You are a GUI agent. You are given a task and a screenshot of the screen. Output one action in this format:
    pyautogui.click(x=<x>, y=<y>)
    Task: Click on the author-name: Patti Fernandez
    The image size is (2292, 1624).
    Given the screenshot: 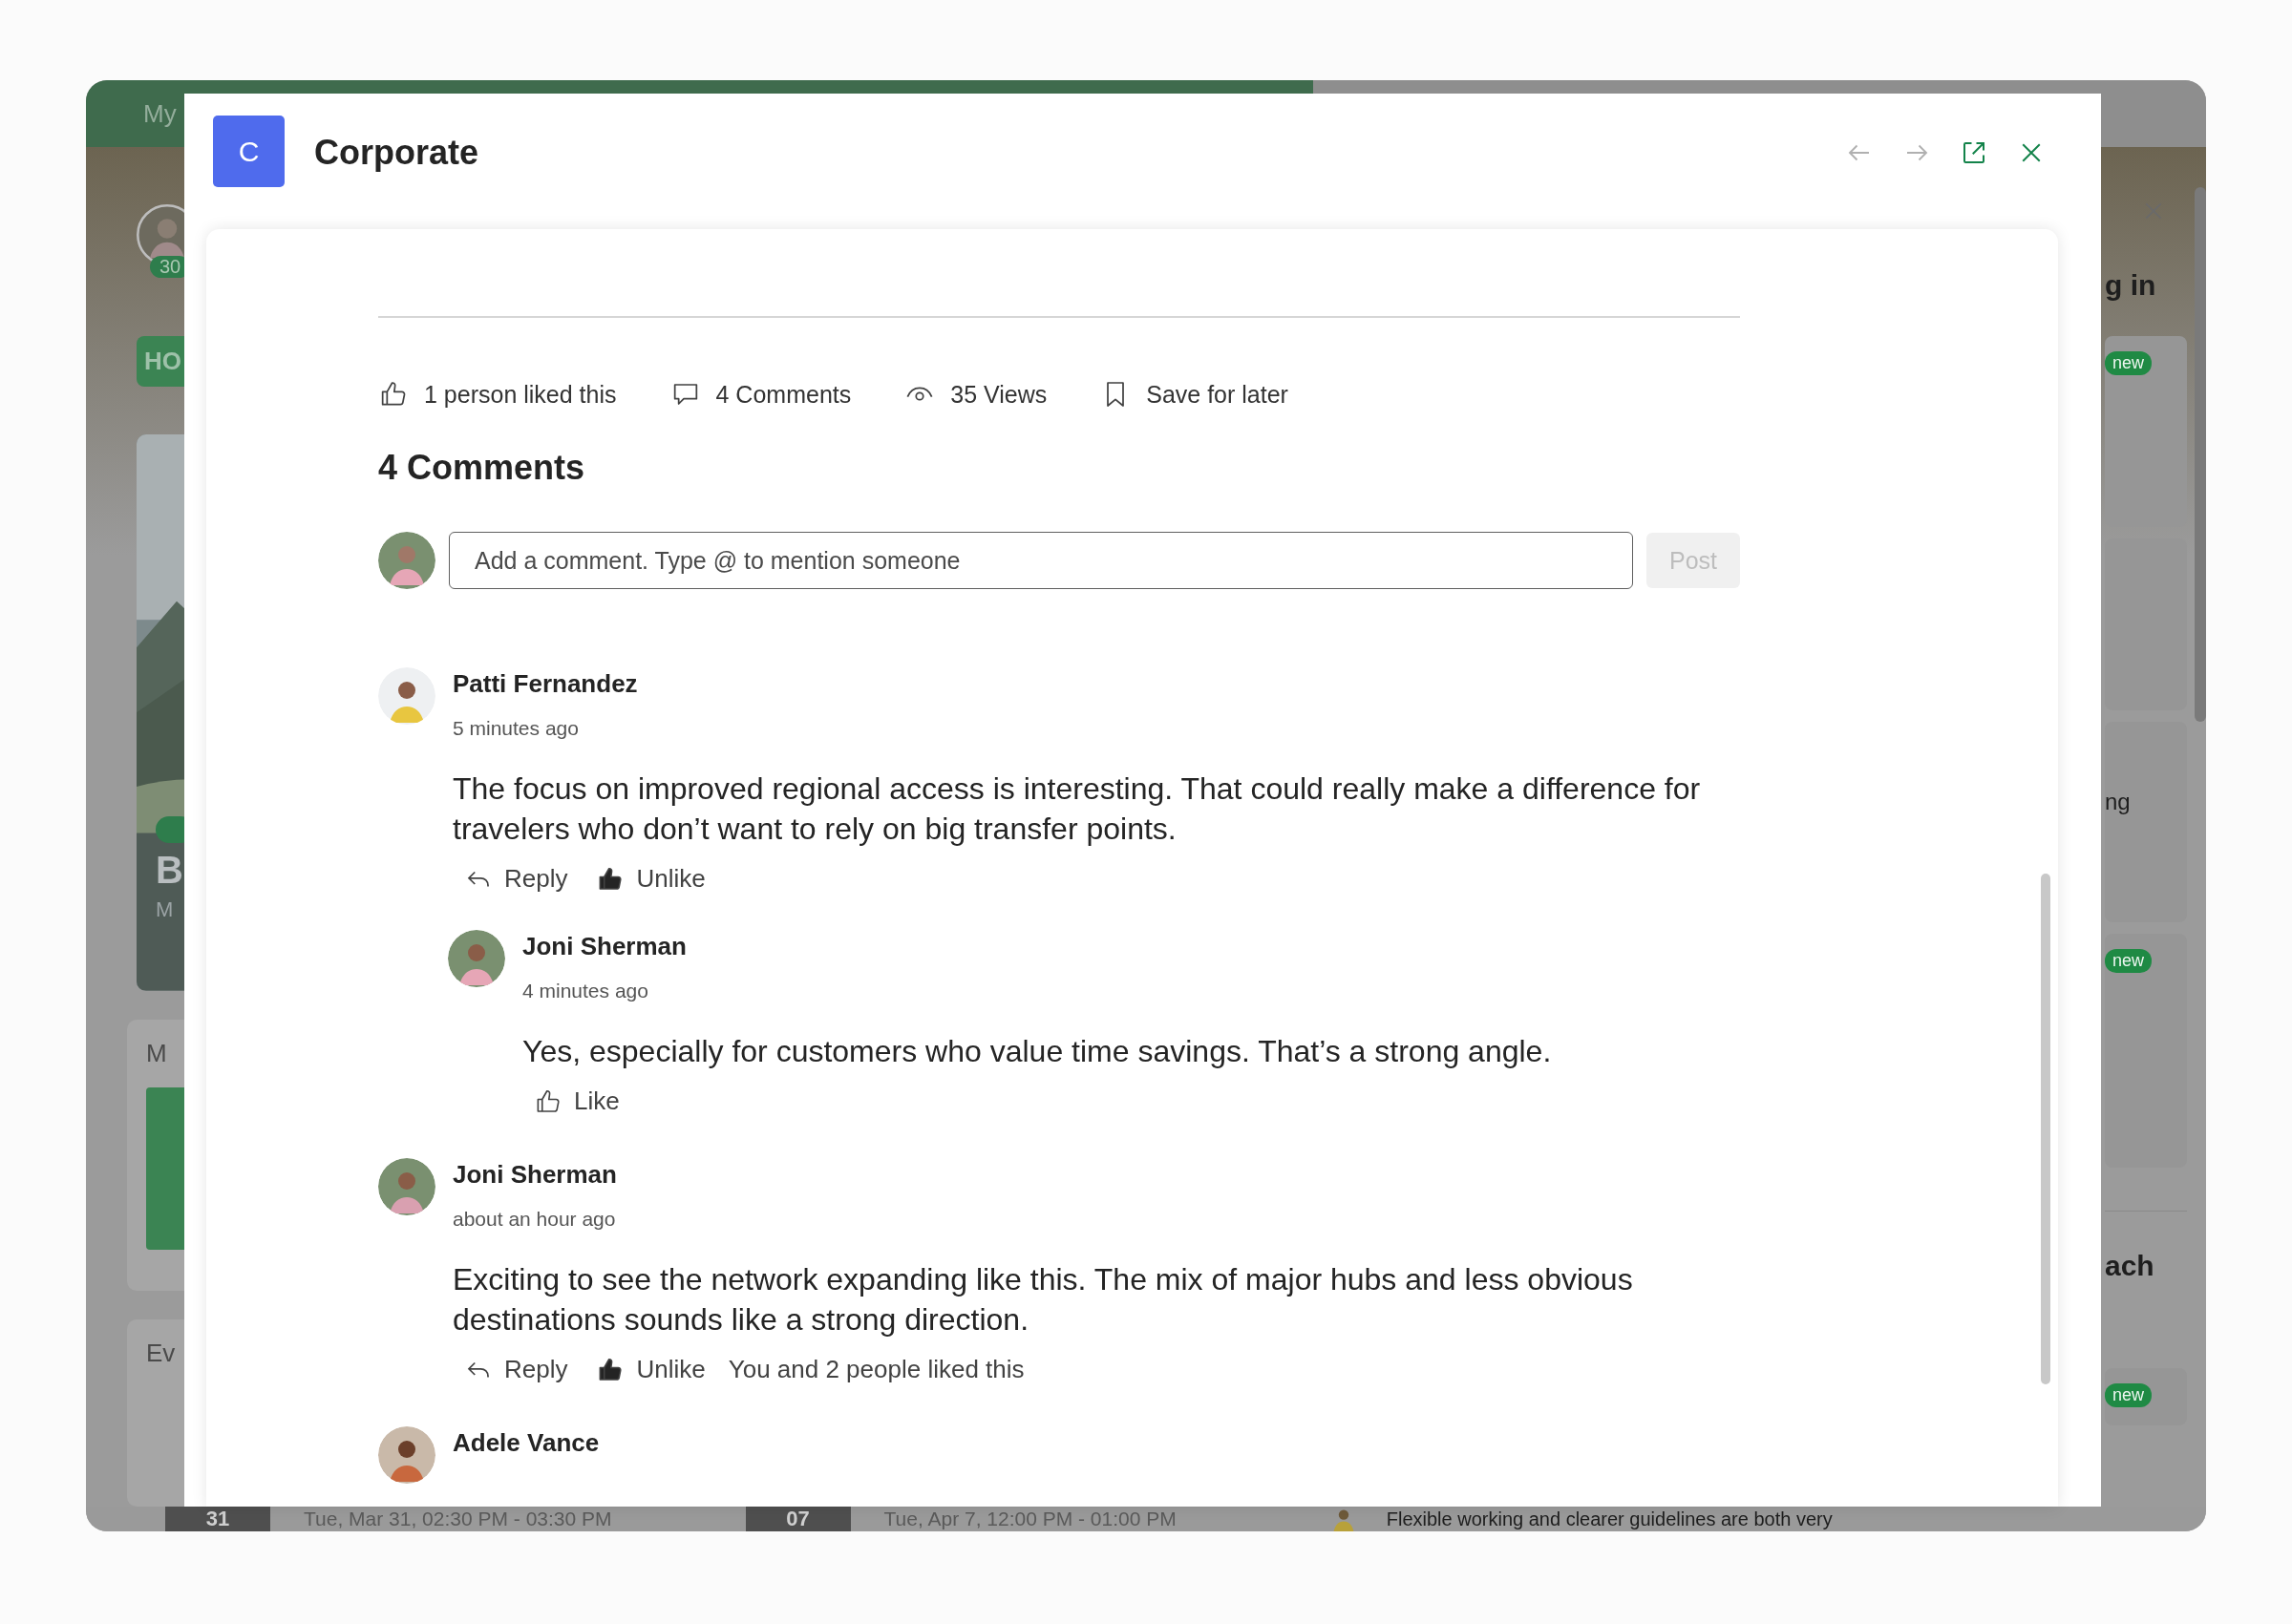 What is the action you would take?
    pyautogui.click(x=545, y=683)
    